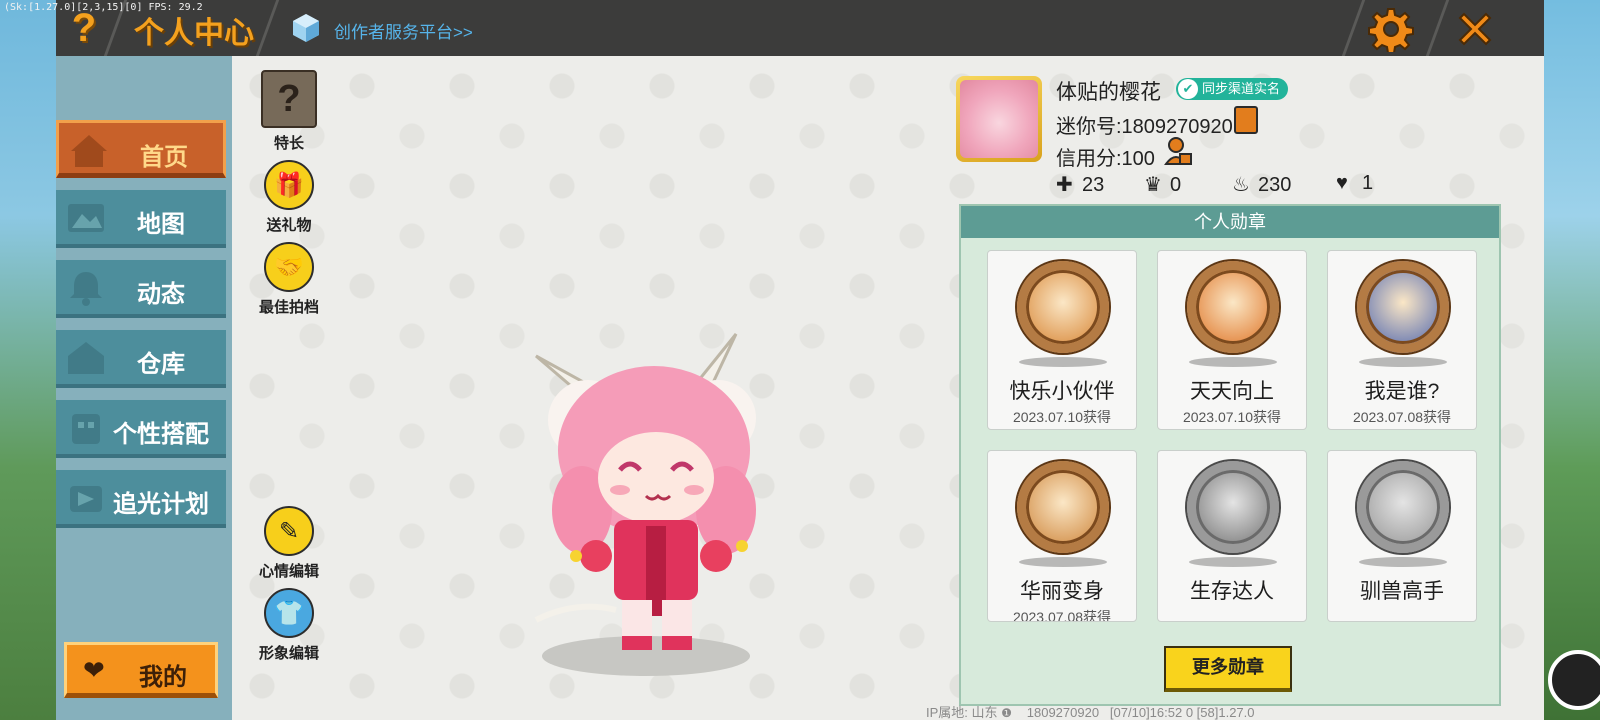  Describe the element at coordinates (289, 543) in the screenshot. I see `mood-edit-button: ✎ 心情编辑` at that location.